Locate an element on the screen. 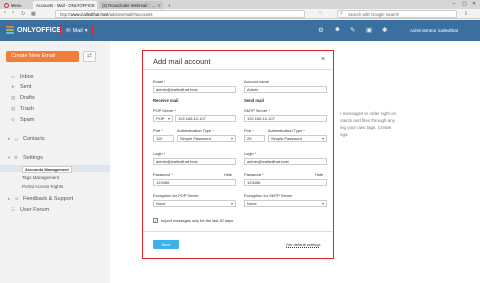 The width and height of the screenshot is (480, 283). tab-onlyoffice-mail: Accounts - Mail - ONLYOFFICE ✕ is located at coordinates (65, 5).